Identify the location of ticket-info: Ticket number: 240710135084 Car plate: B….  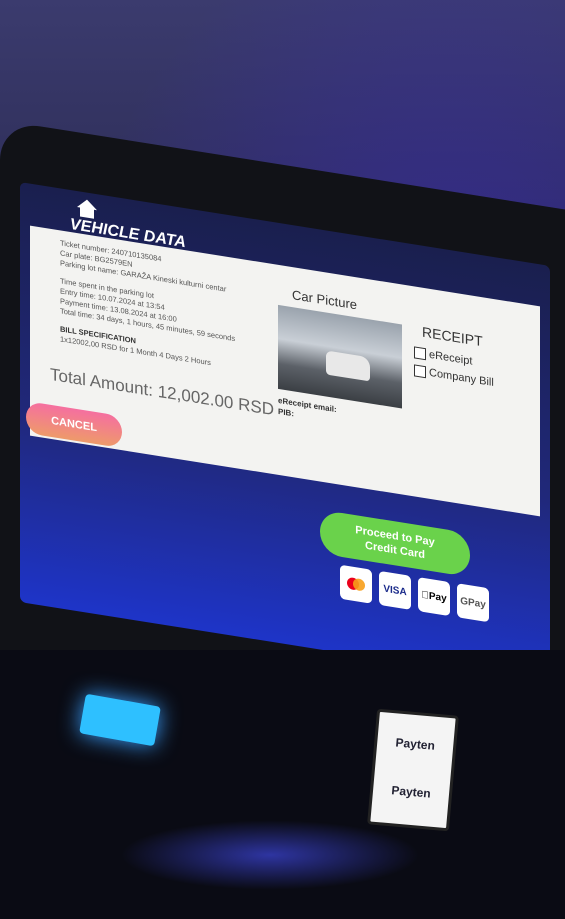
(160, 307).